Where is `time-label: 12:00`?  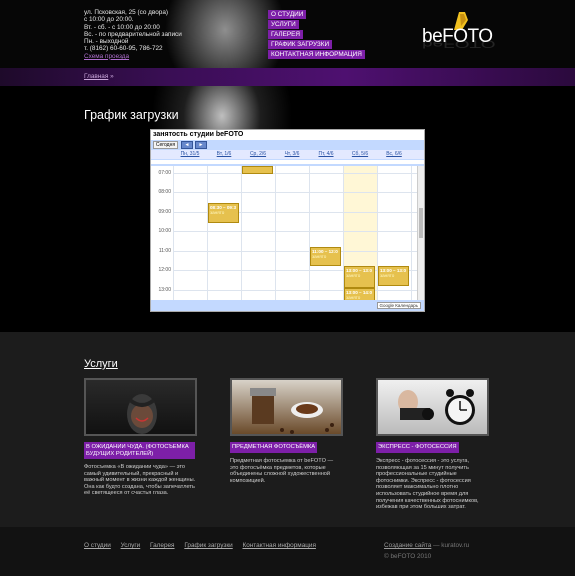 time-label: 12:00 is located at coordinates (164, 270).